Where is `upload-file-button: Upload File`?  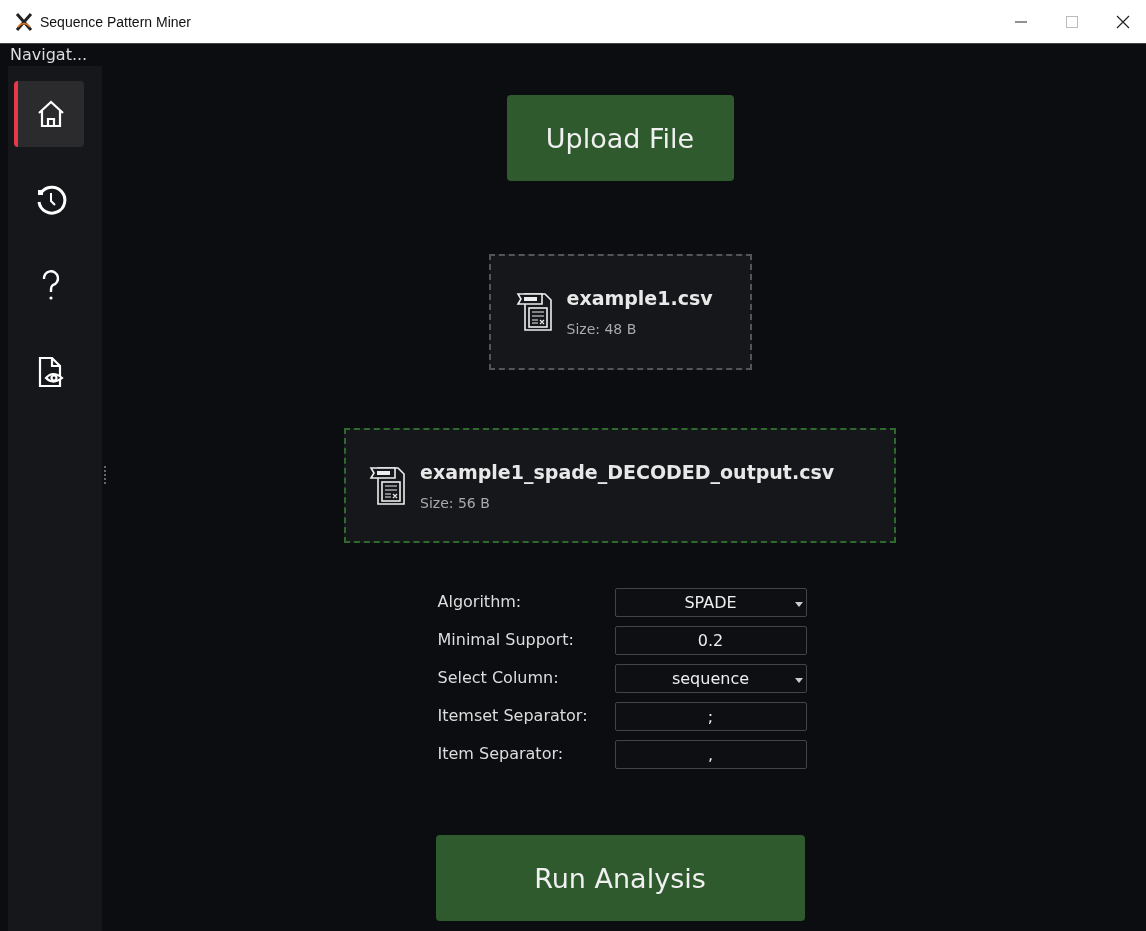 upload-file-button: Upload File is located at coordinates (620, 138).